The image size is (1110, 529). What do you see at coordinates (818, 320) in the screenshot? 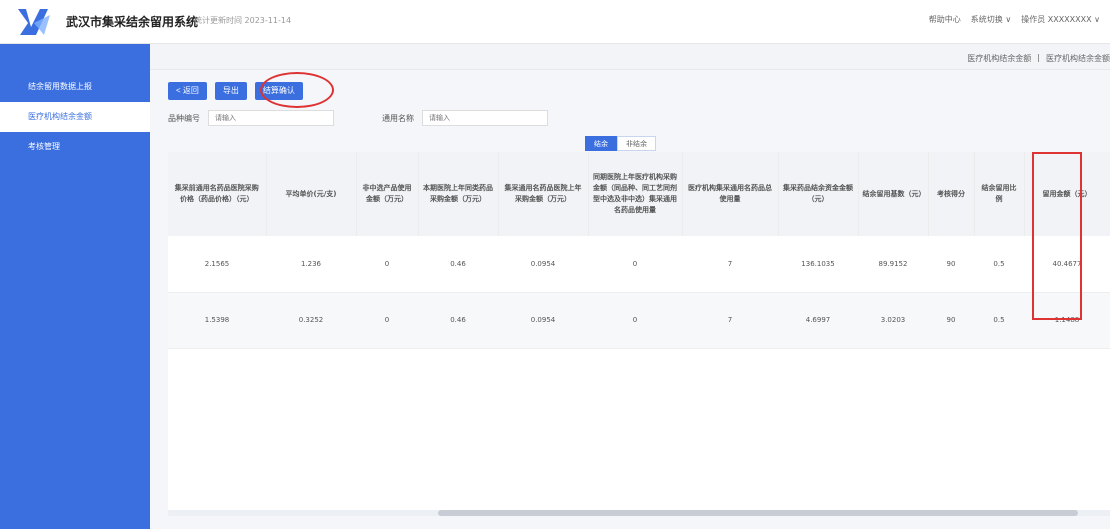
I see `table-cell: 4.6997` at bounding box center [818, 320].